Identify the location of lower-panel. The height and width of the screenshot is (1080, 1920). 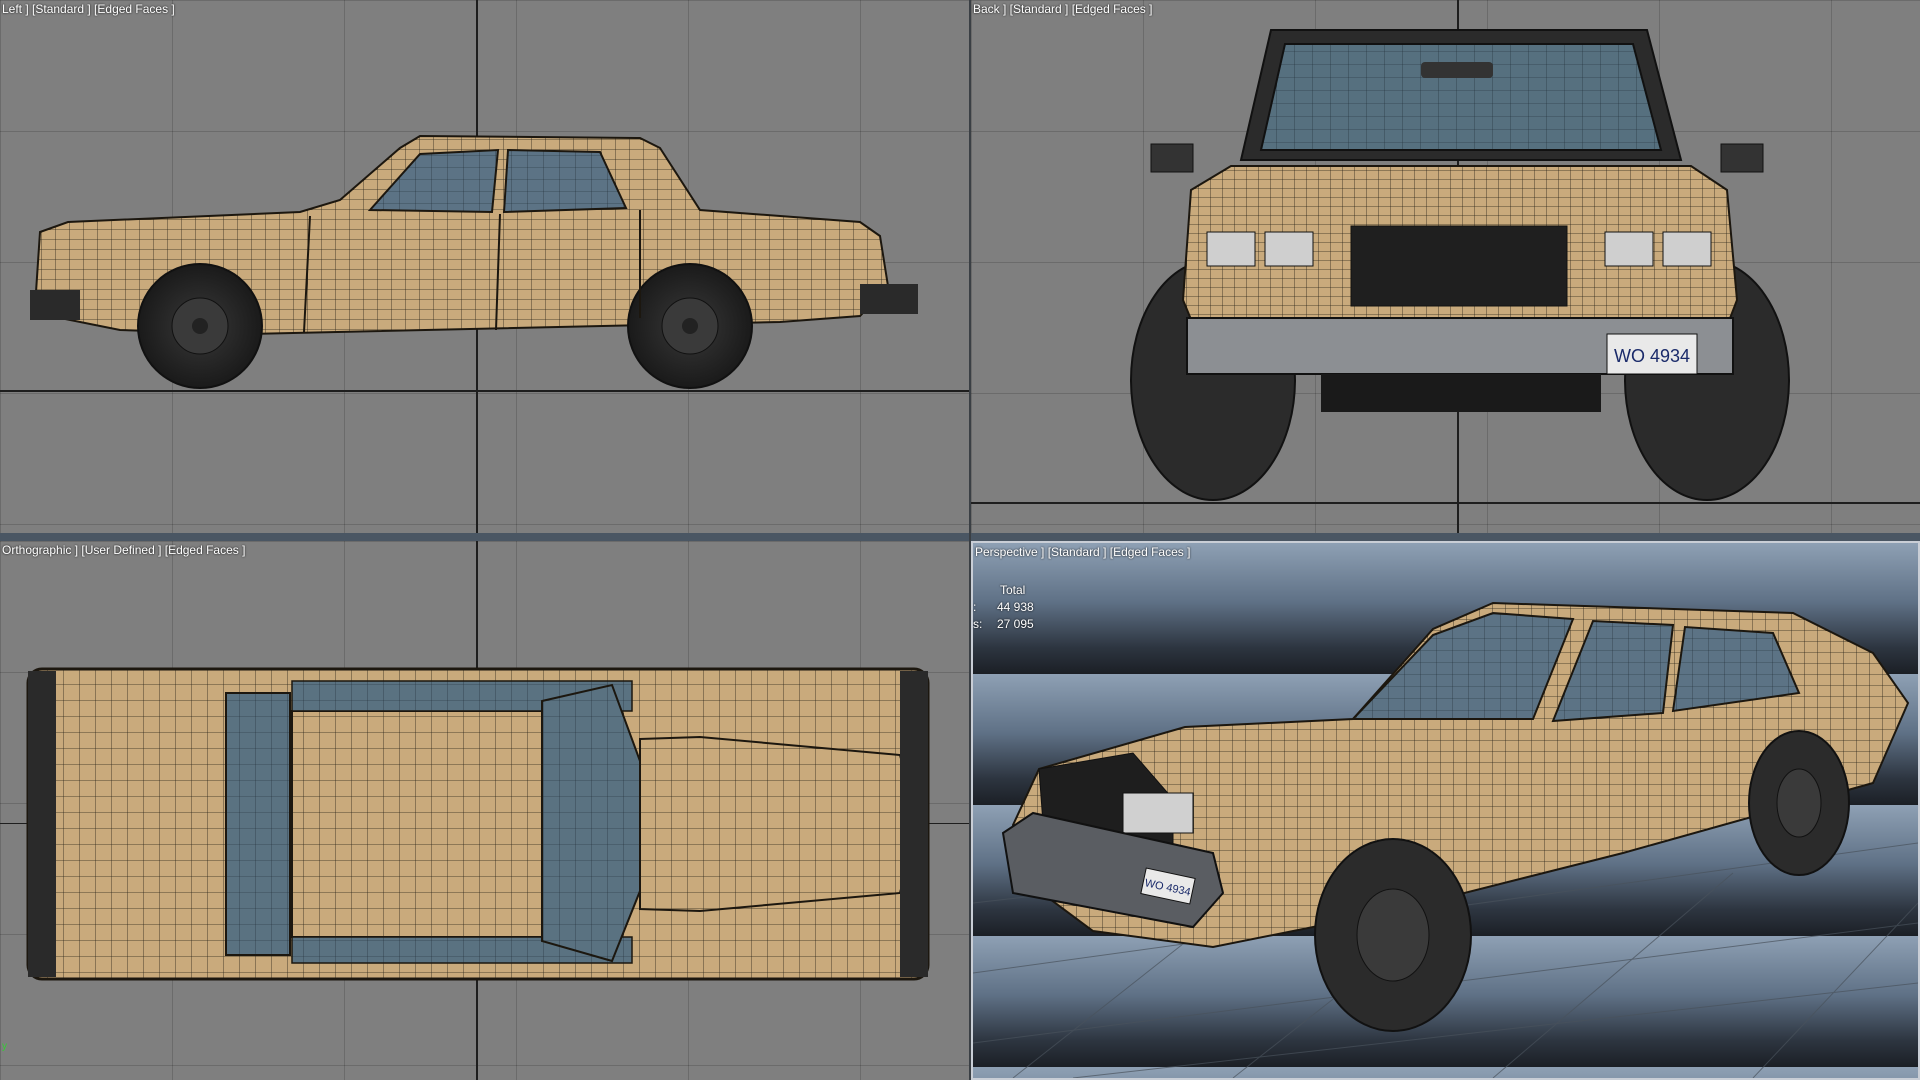
(1461, 393).